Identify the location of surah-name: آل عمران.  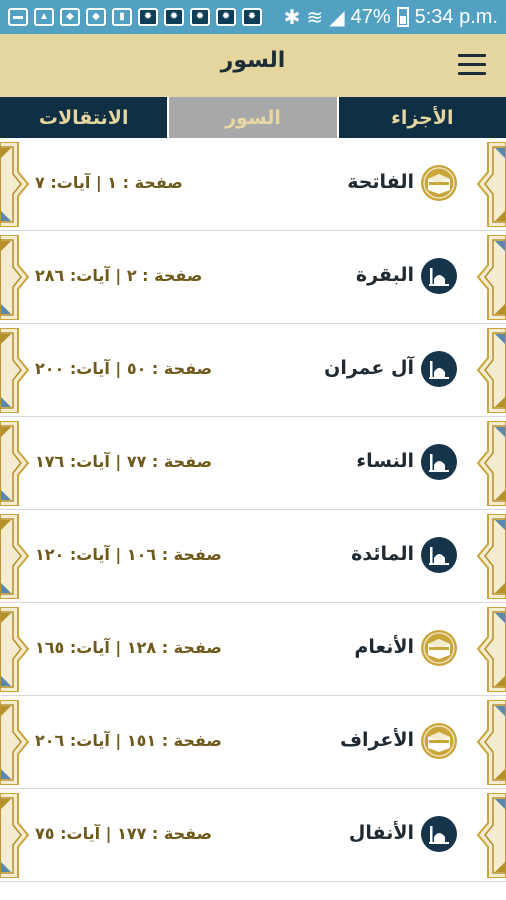
(369, 368).